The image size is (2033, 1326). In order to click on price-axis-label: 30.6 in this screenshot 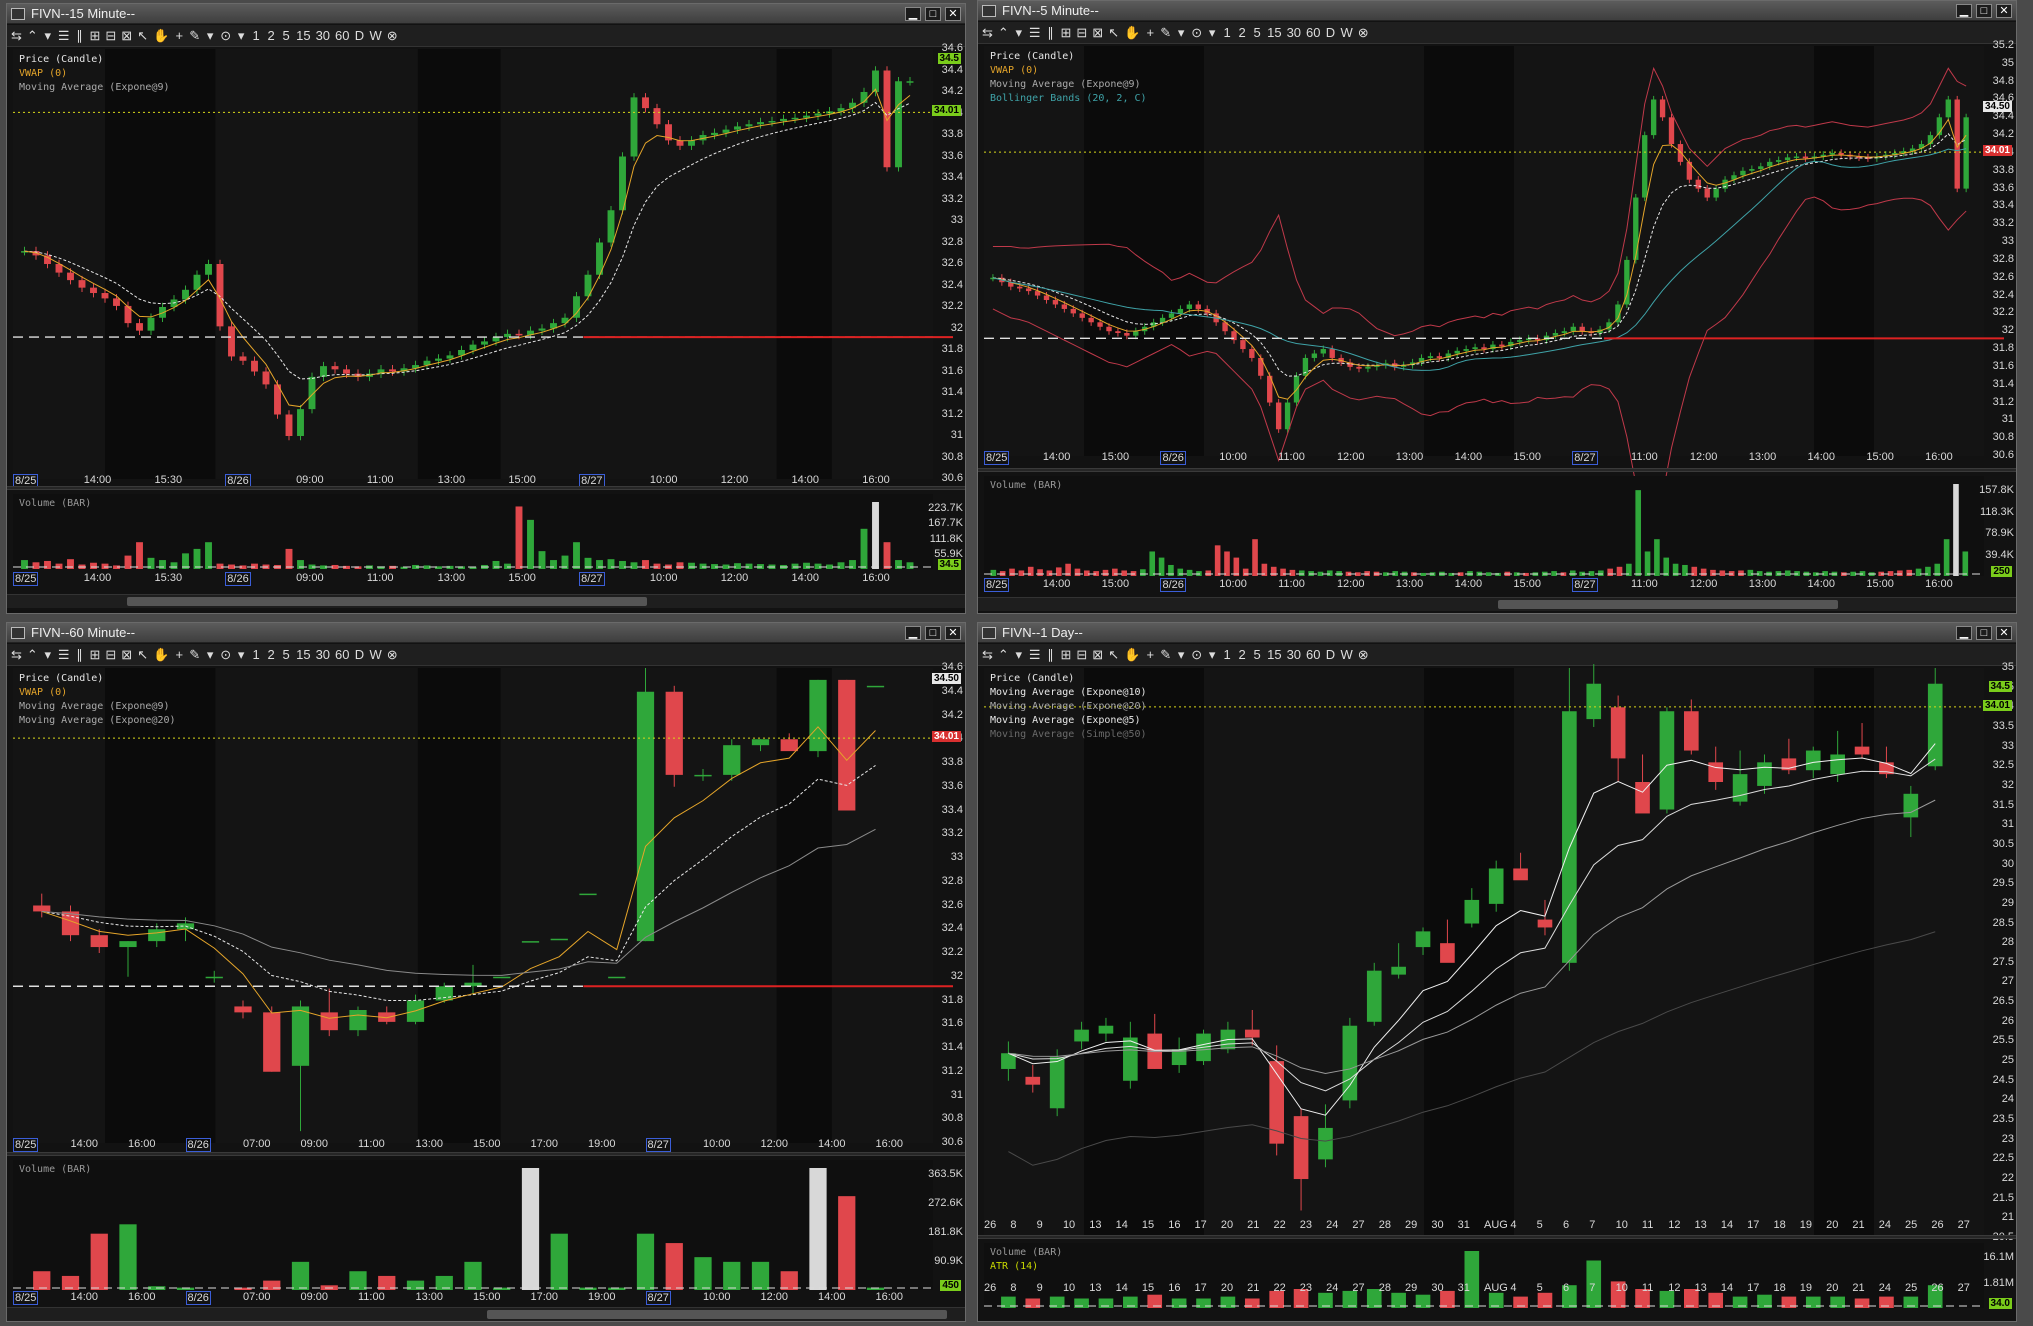, I will do `click(2003, 455)`.